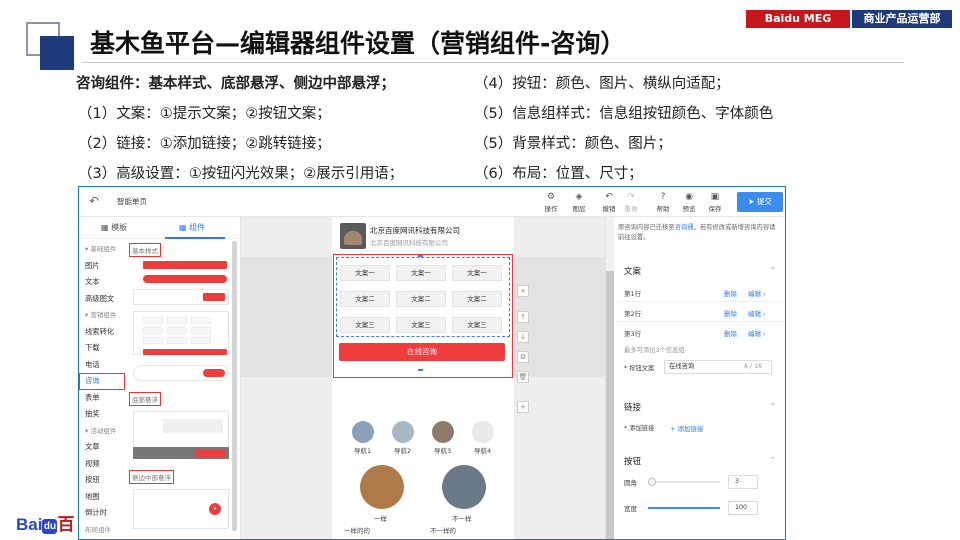  Describe the element at coordinates (102, 249) in the screenshot. I see `nav-group-basic: ▾ 基础组件` at that location.